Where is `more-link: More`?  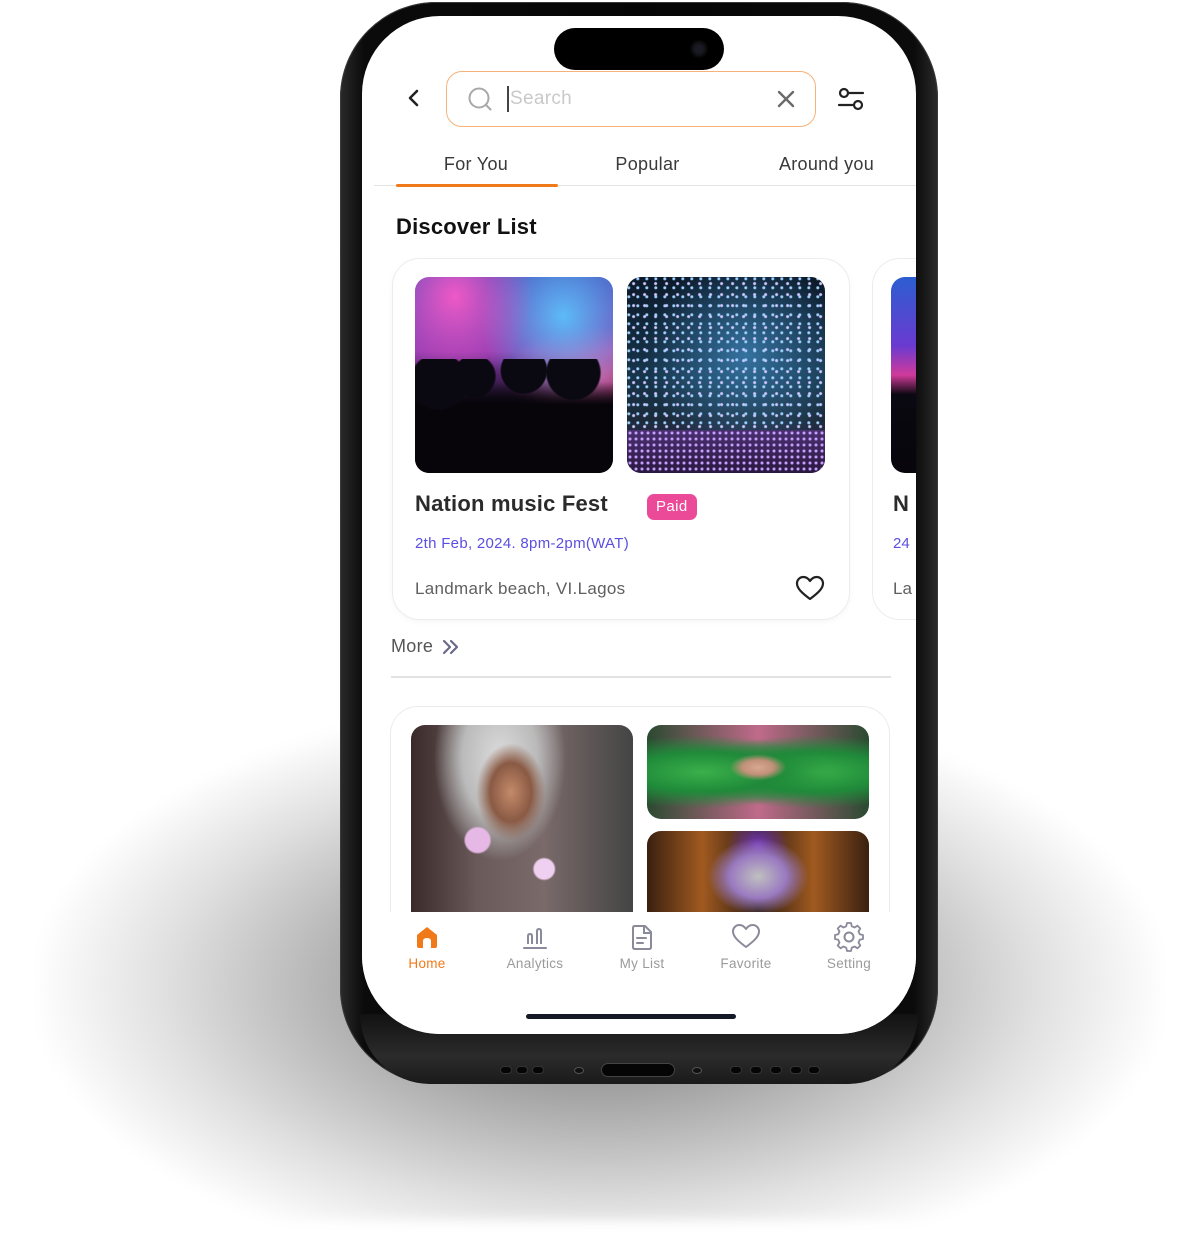
more-link: More is located at coordinates (426, 646).